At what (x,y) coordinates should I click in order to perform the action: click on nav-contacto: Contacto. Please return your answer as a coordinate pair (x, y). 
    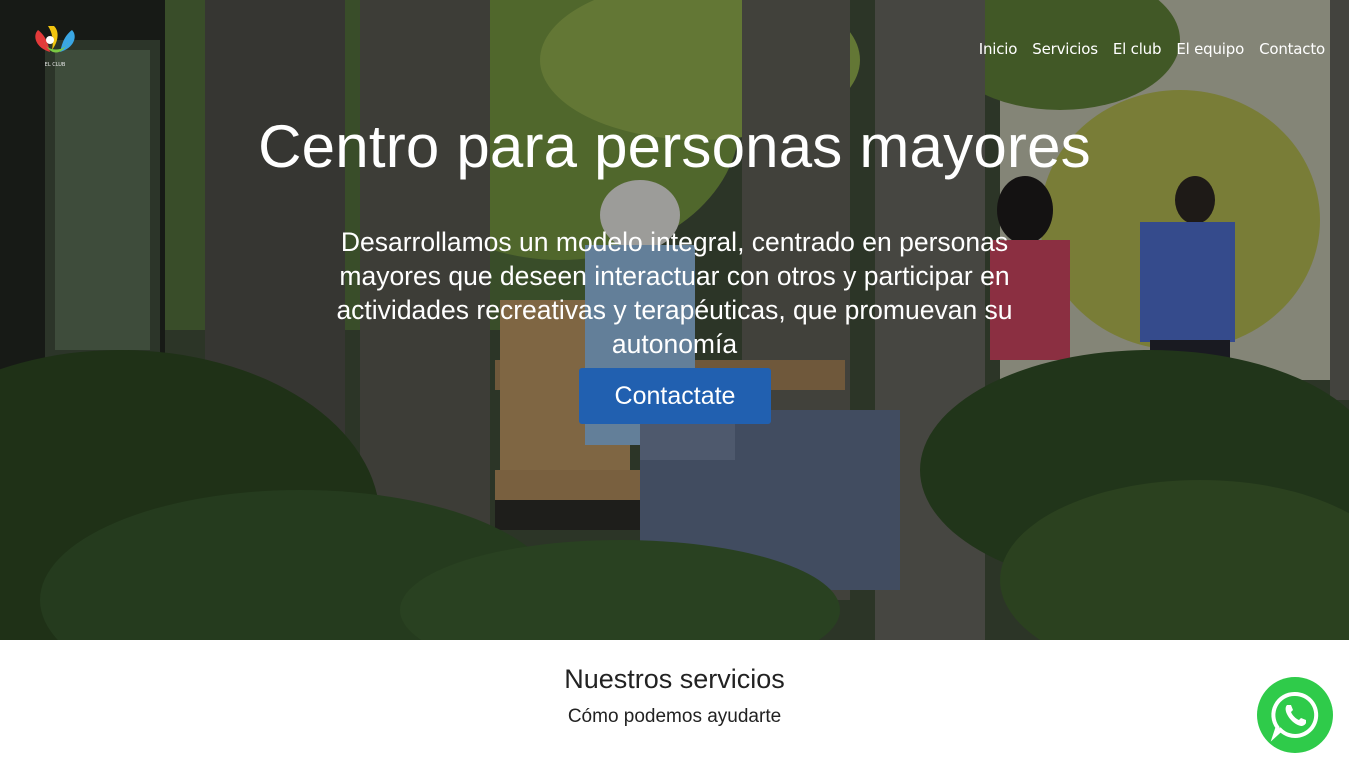
    Looking at the image, I should click on (1292, 49).